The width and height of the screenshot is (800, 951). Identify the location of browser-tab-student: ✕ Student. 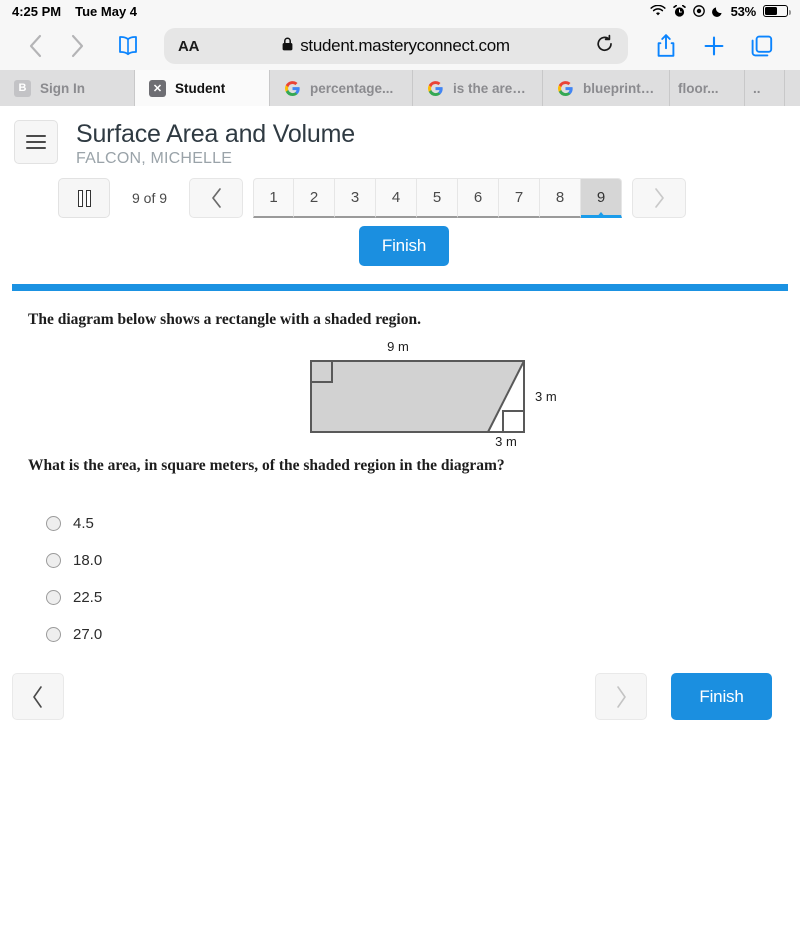
(202, 88).